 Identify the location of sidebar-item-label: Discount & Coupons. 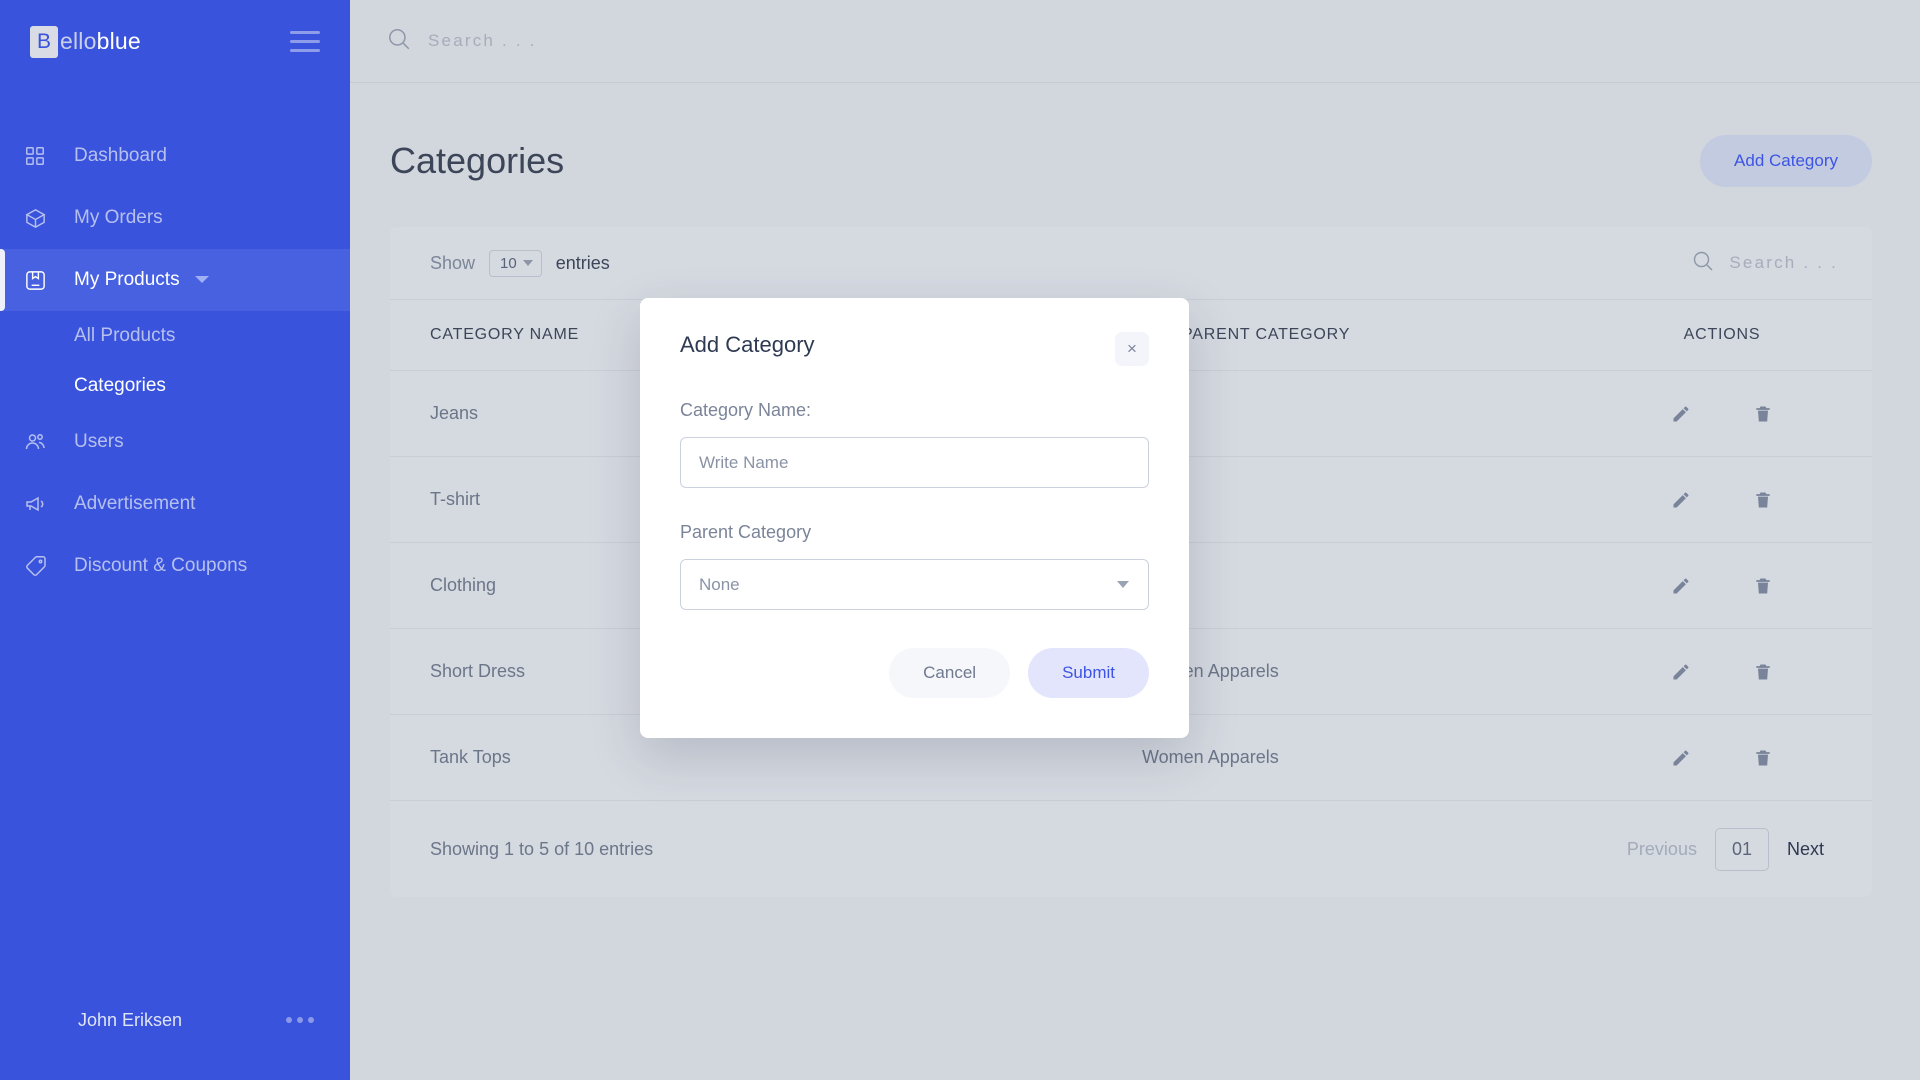
(161, 565).